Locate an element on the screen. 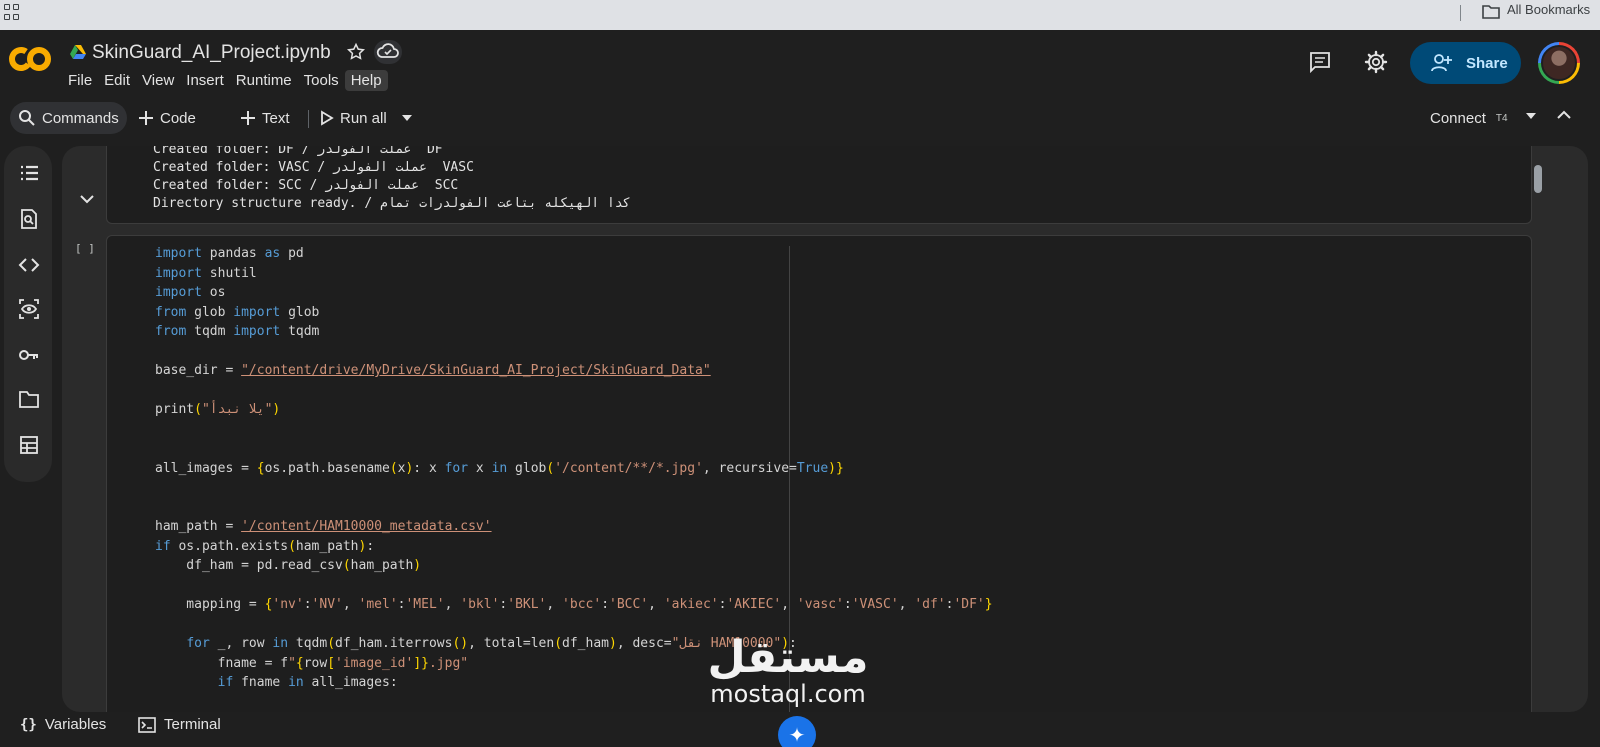 The image size is (1600, 747). cloud-saved-icon is located at coordinates (388, 52).